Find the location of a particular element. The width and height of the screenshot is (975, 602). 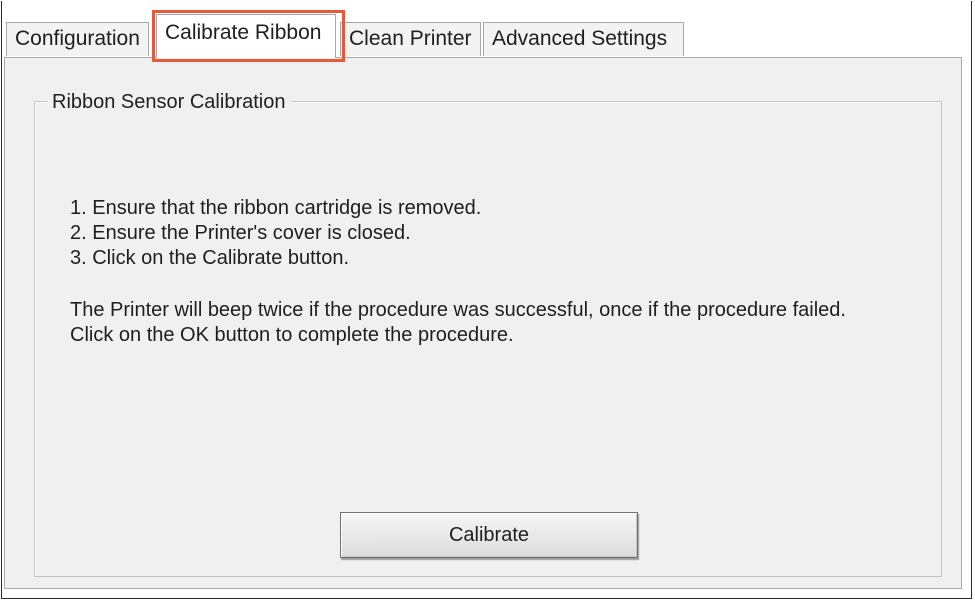

calibrate-button: Calibrate is located at coordinates (489, 535).